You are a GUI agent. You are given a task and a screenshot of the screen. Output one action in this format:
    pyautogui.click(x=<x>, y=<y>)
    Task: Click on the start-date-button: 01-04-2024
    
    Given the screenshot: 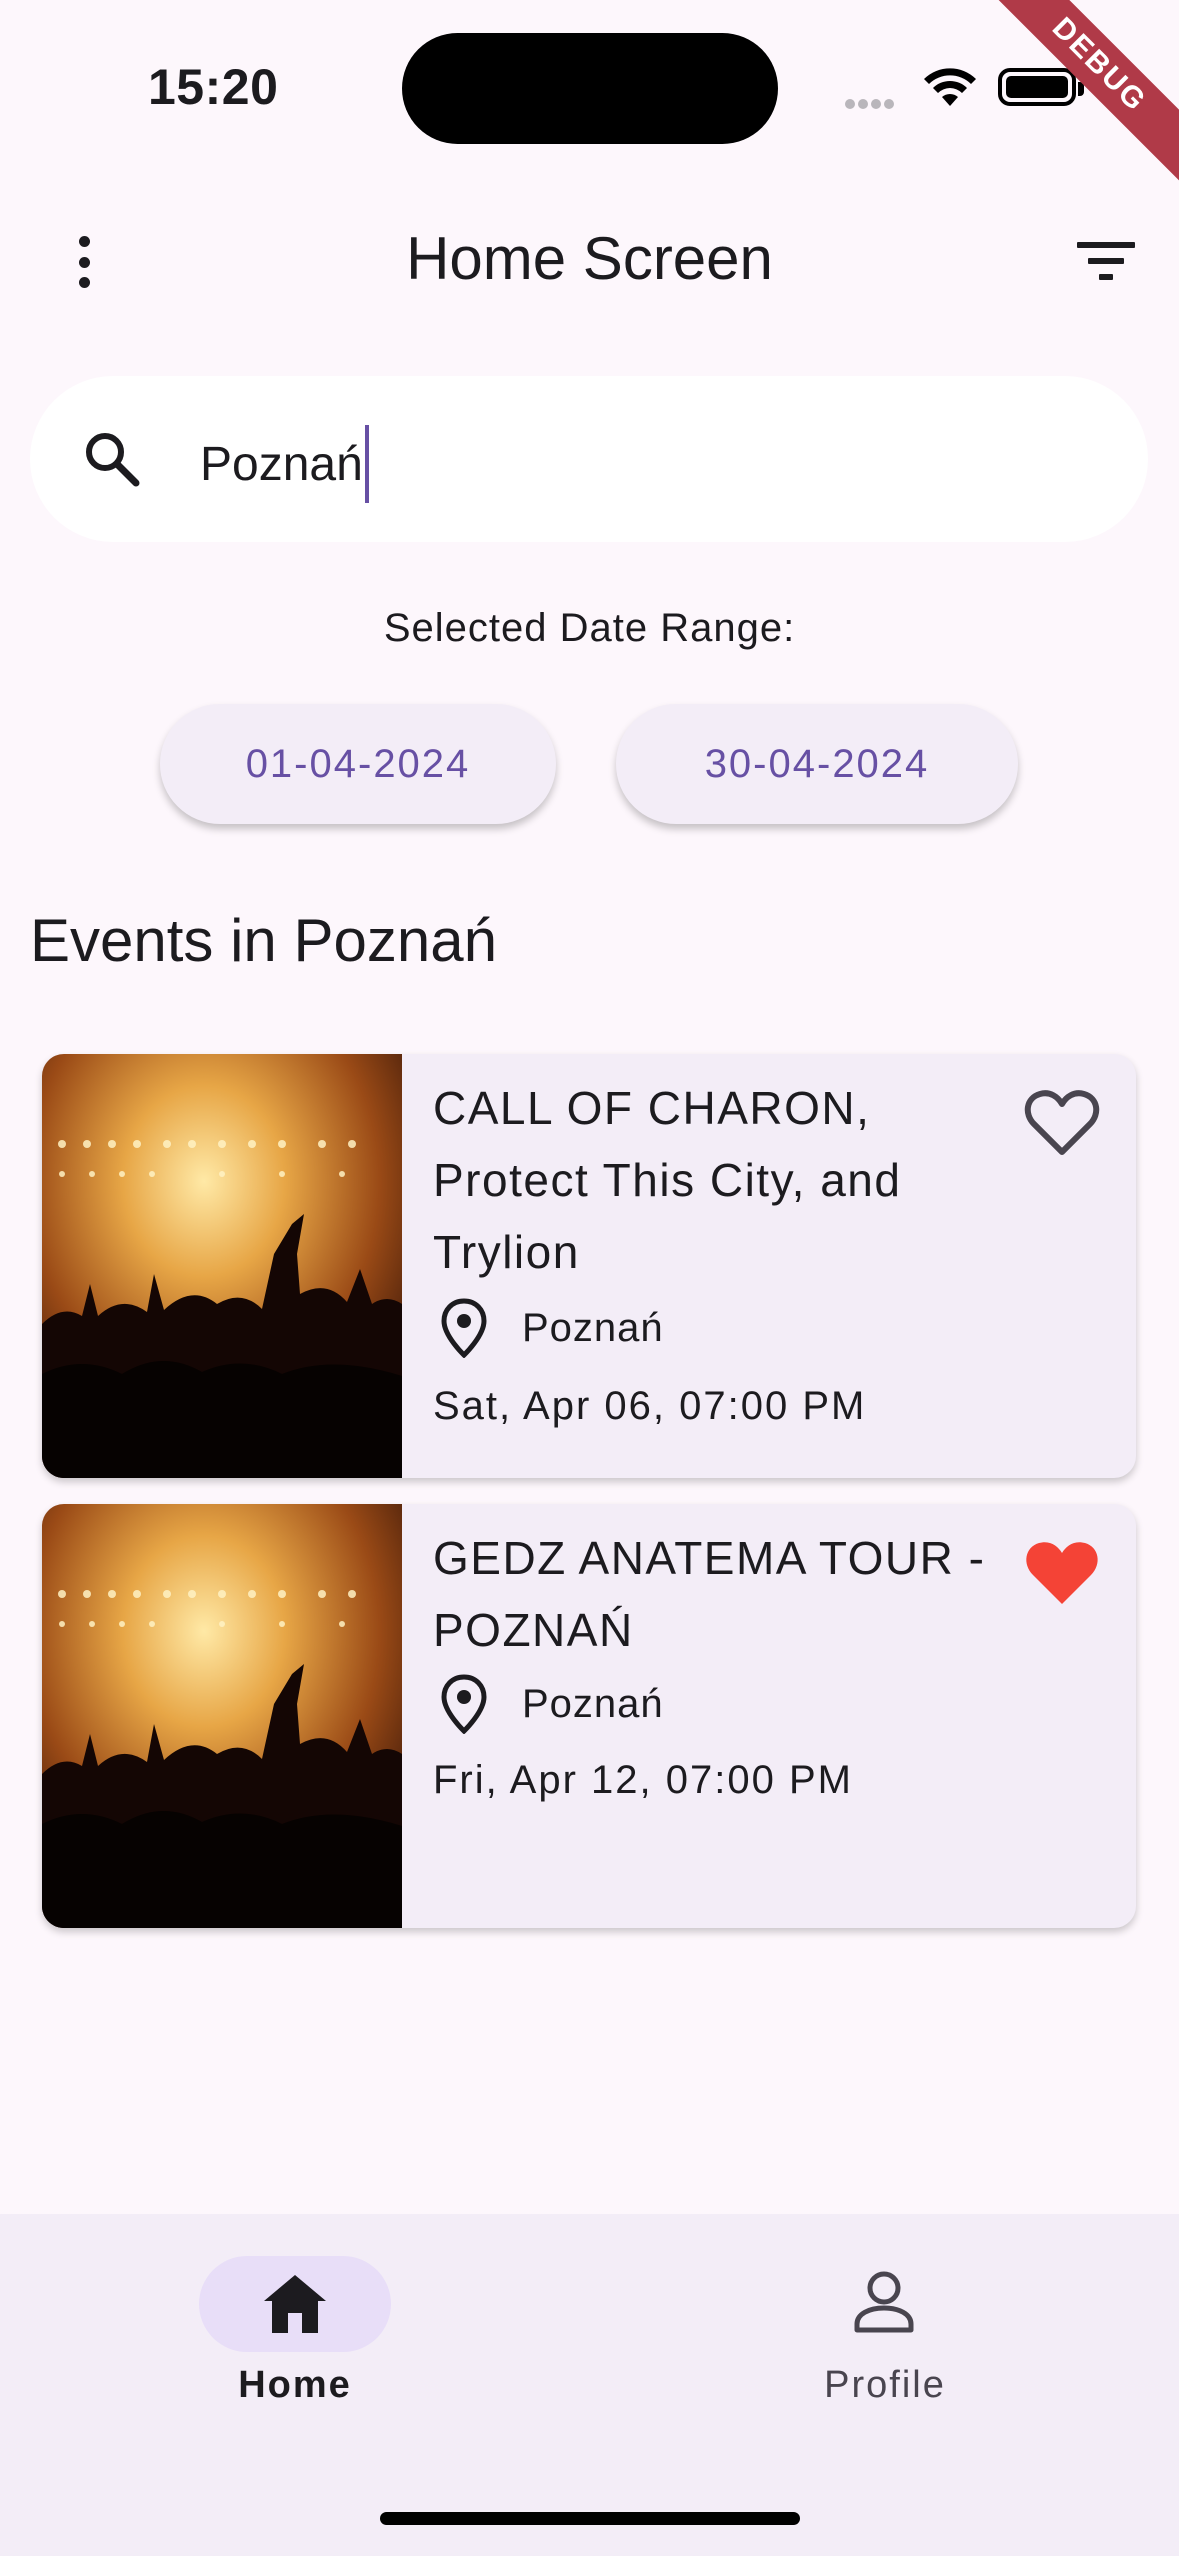 What is the action you would take?
    pyautogui.click(x=358, y=764)
    